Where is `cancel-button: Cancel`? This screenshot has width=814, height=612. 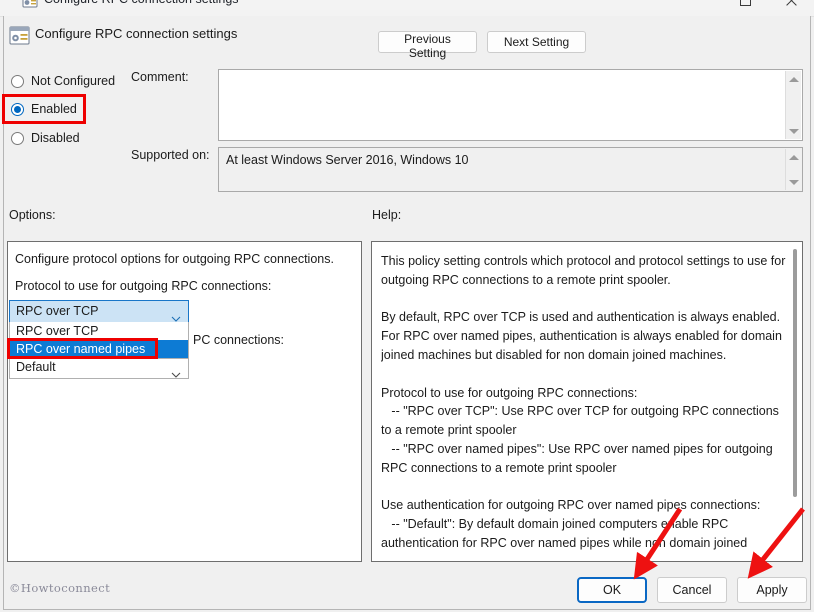 cancel-button: Cancel is located at coordinates (692, 590).